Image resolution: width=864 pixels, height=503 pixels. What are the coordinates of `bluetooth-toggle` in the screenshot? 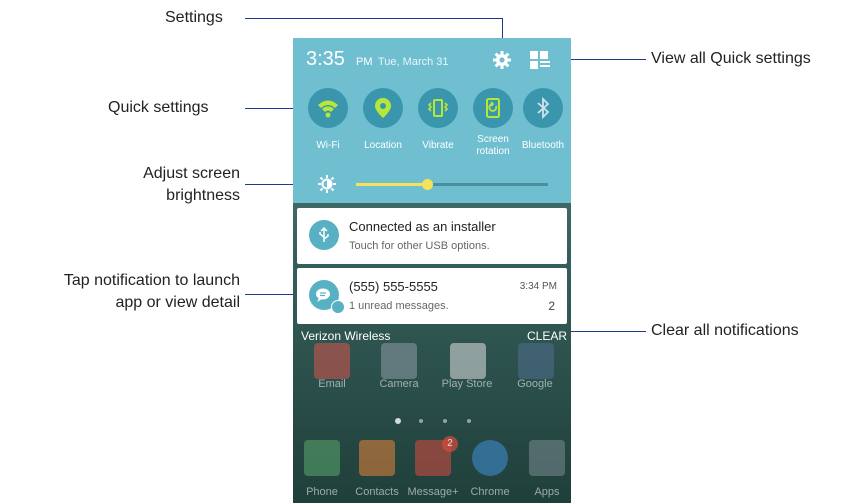 It's located at (543, 108).